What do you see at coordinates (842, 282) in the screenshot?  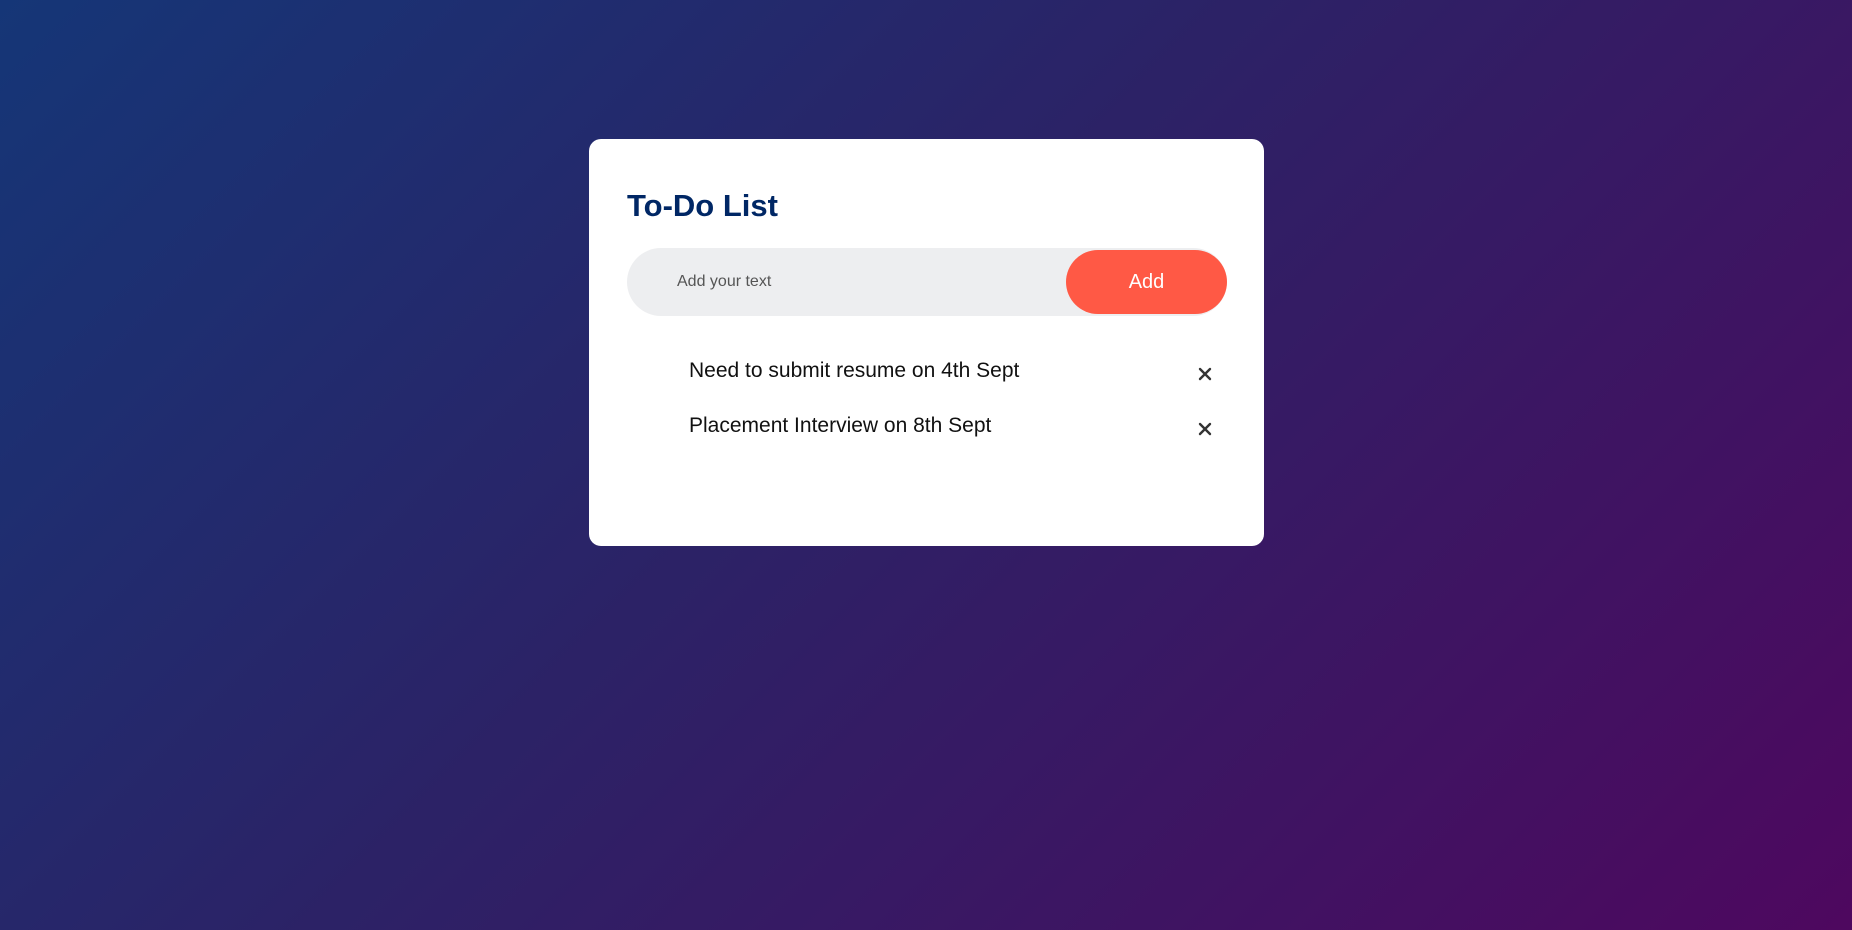 I see `task-input` at bounding box center [842, 282].